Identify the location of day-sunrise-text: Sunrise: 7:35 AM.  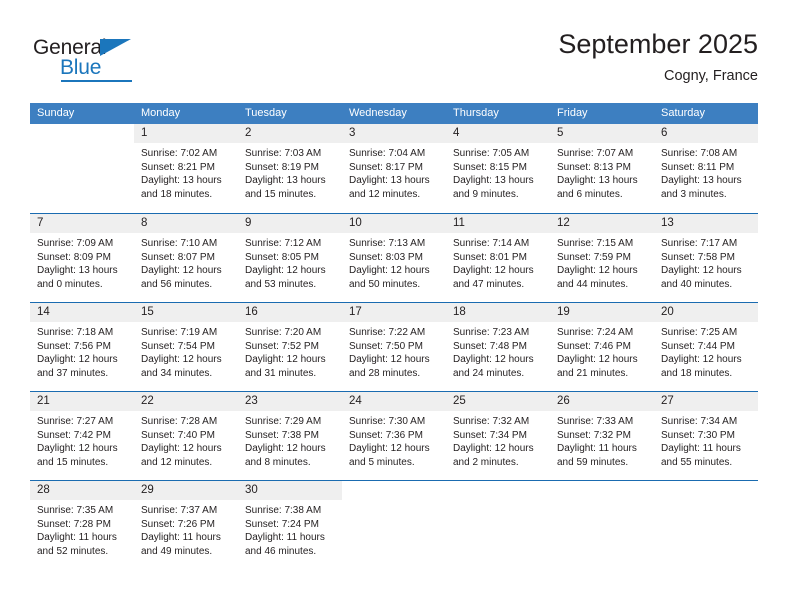
(75, 510).